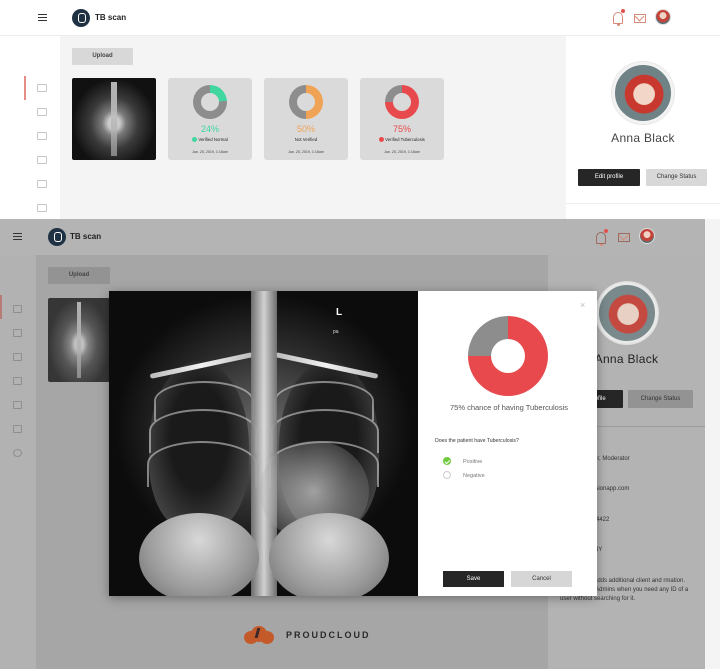 Image resolution: width=720 pixels, height=669 pixels. What do you see at coordinates (612, 489) in the screenshot?
I see `profile-email: isionapp.com` at bounding box center [612, 489].